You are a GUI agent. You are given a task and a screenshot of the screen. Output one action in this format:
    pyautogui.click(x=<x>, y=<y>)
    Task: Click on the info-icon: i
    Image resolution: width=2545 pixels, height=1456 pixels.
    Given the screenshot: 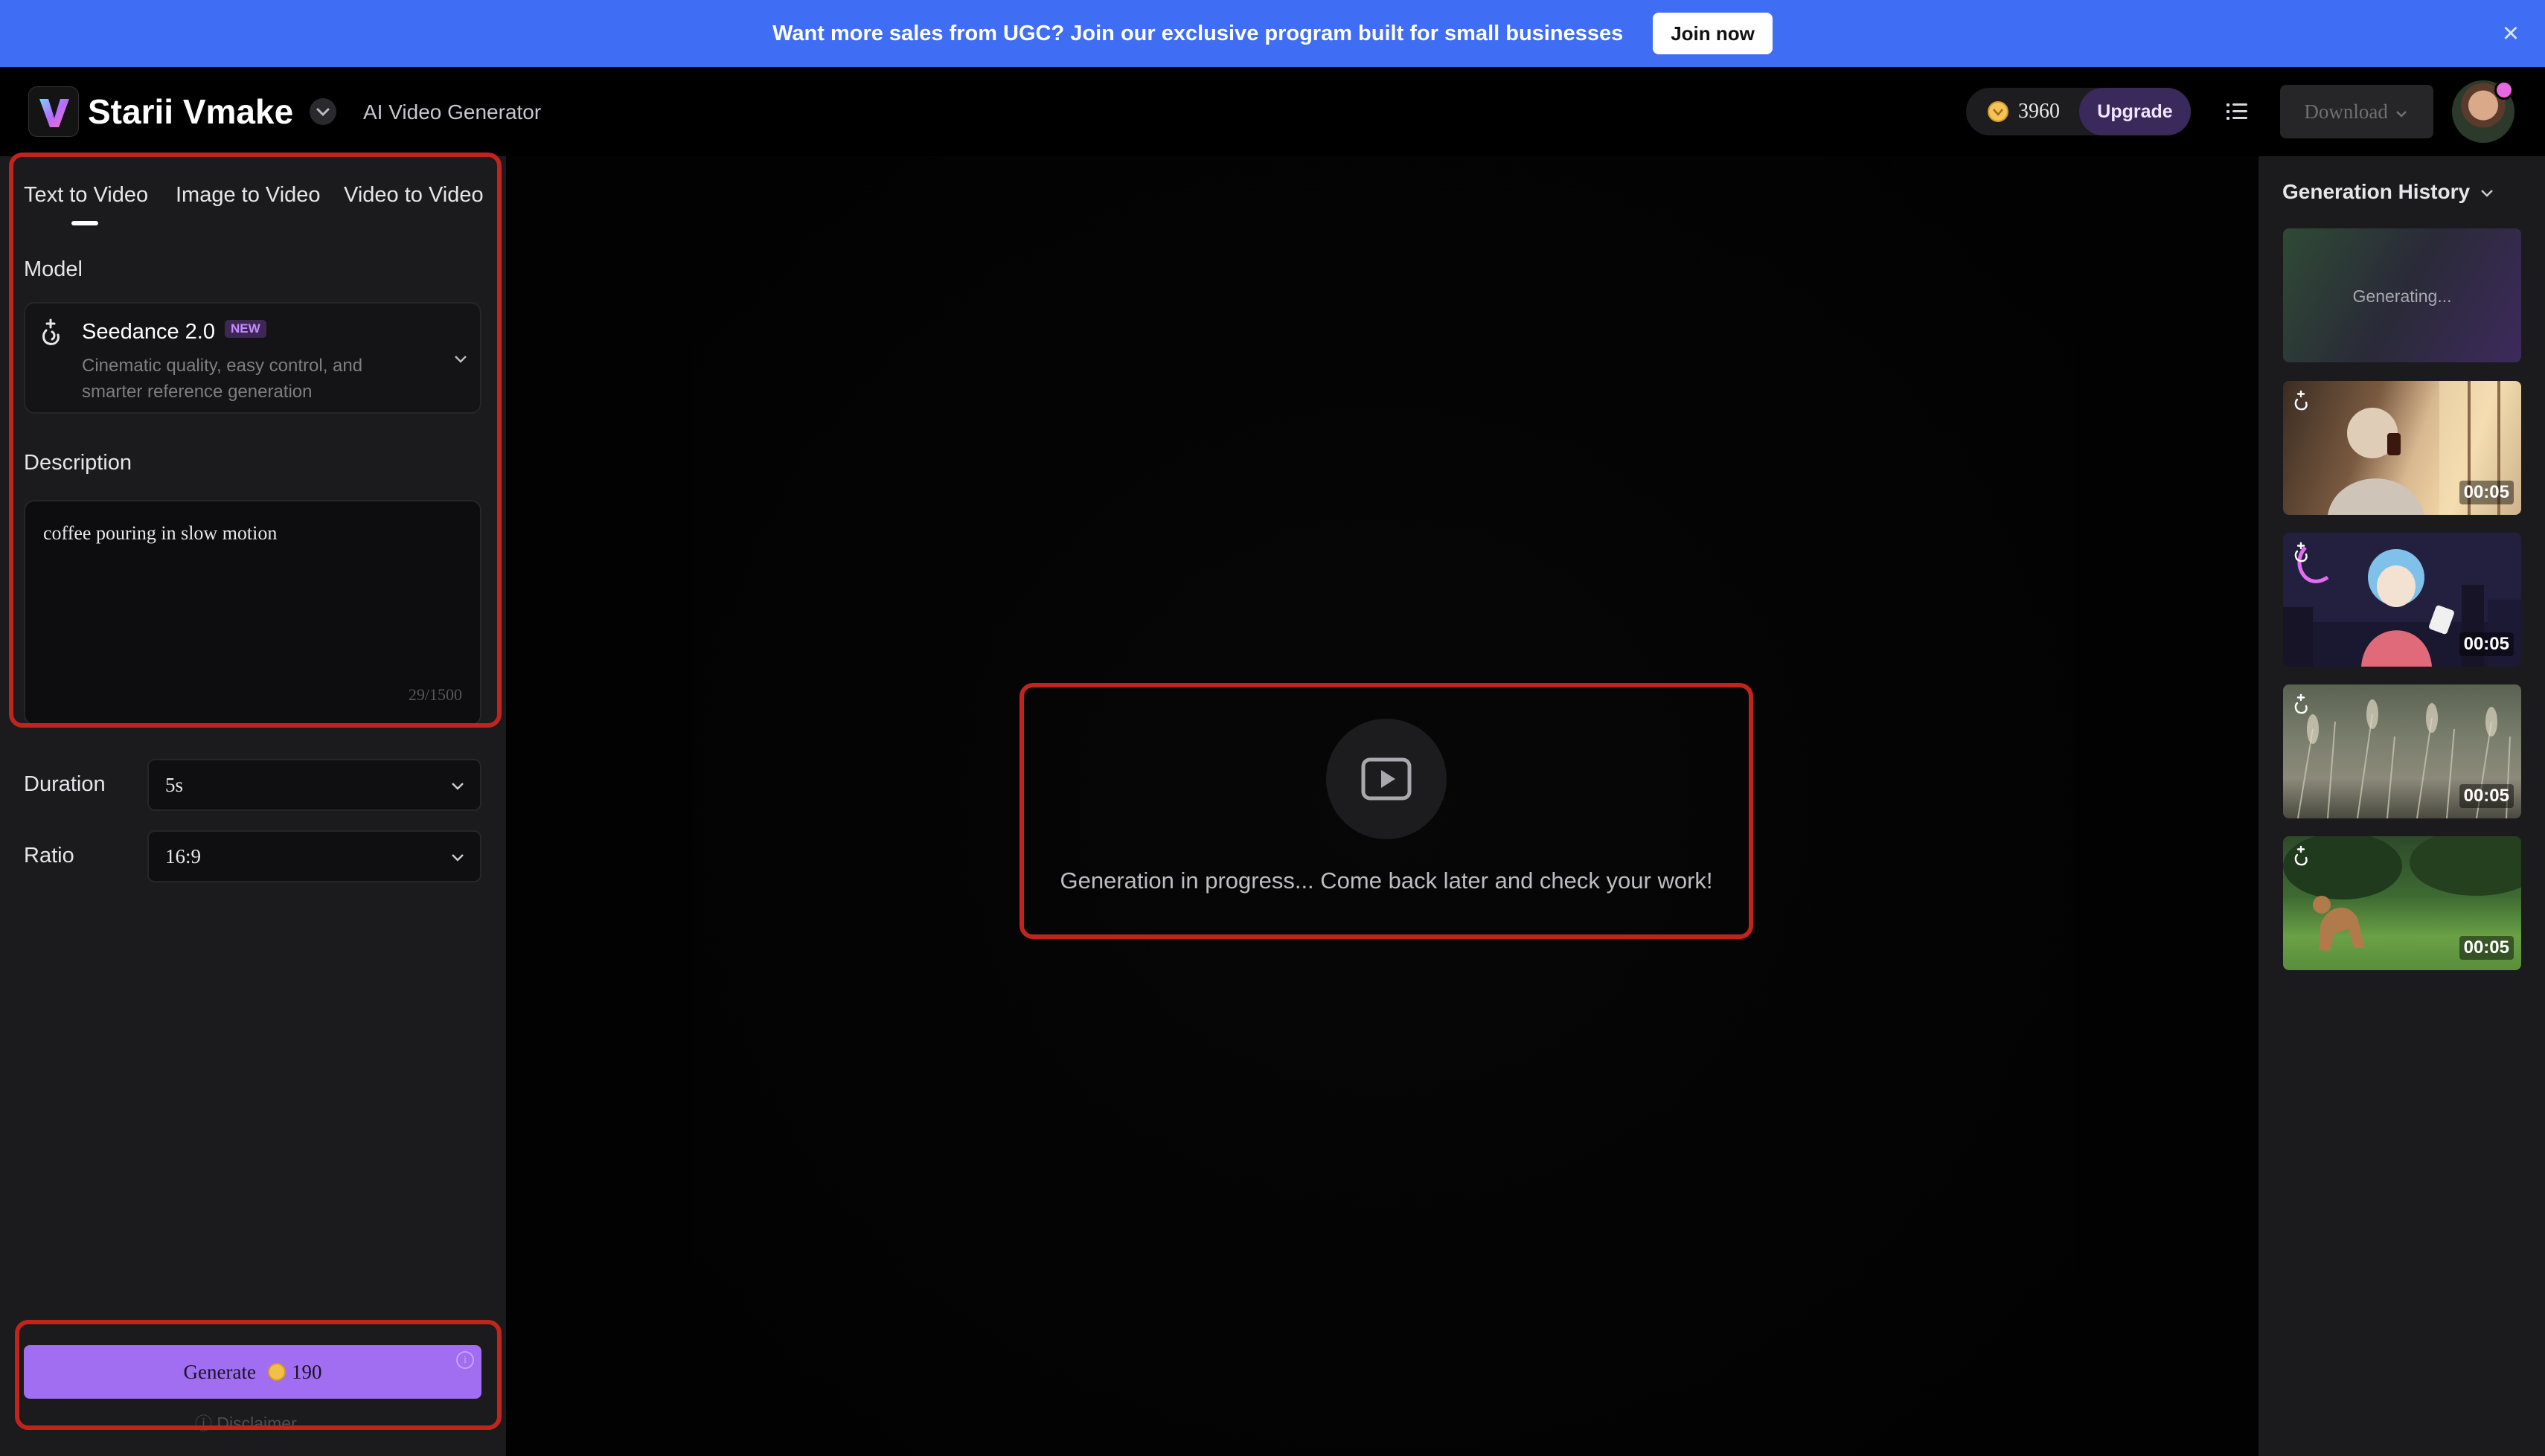 What is the action you would take?
    pyautogui.click(x=465, y=1360)
    